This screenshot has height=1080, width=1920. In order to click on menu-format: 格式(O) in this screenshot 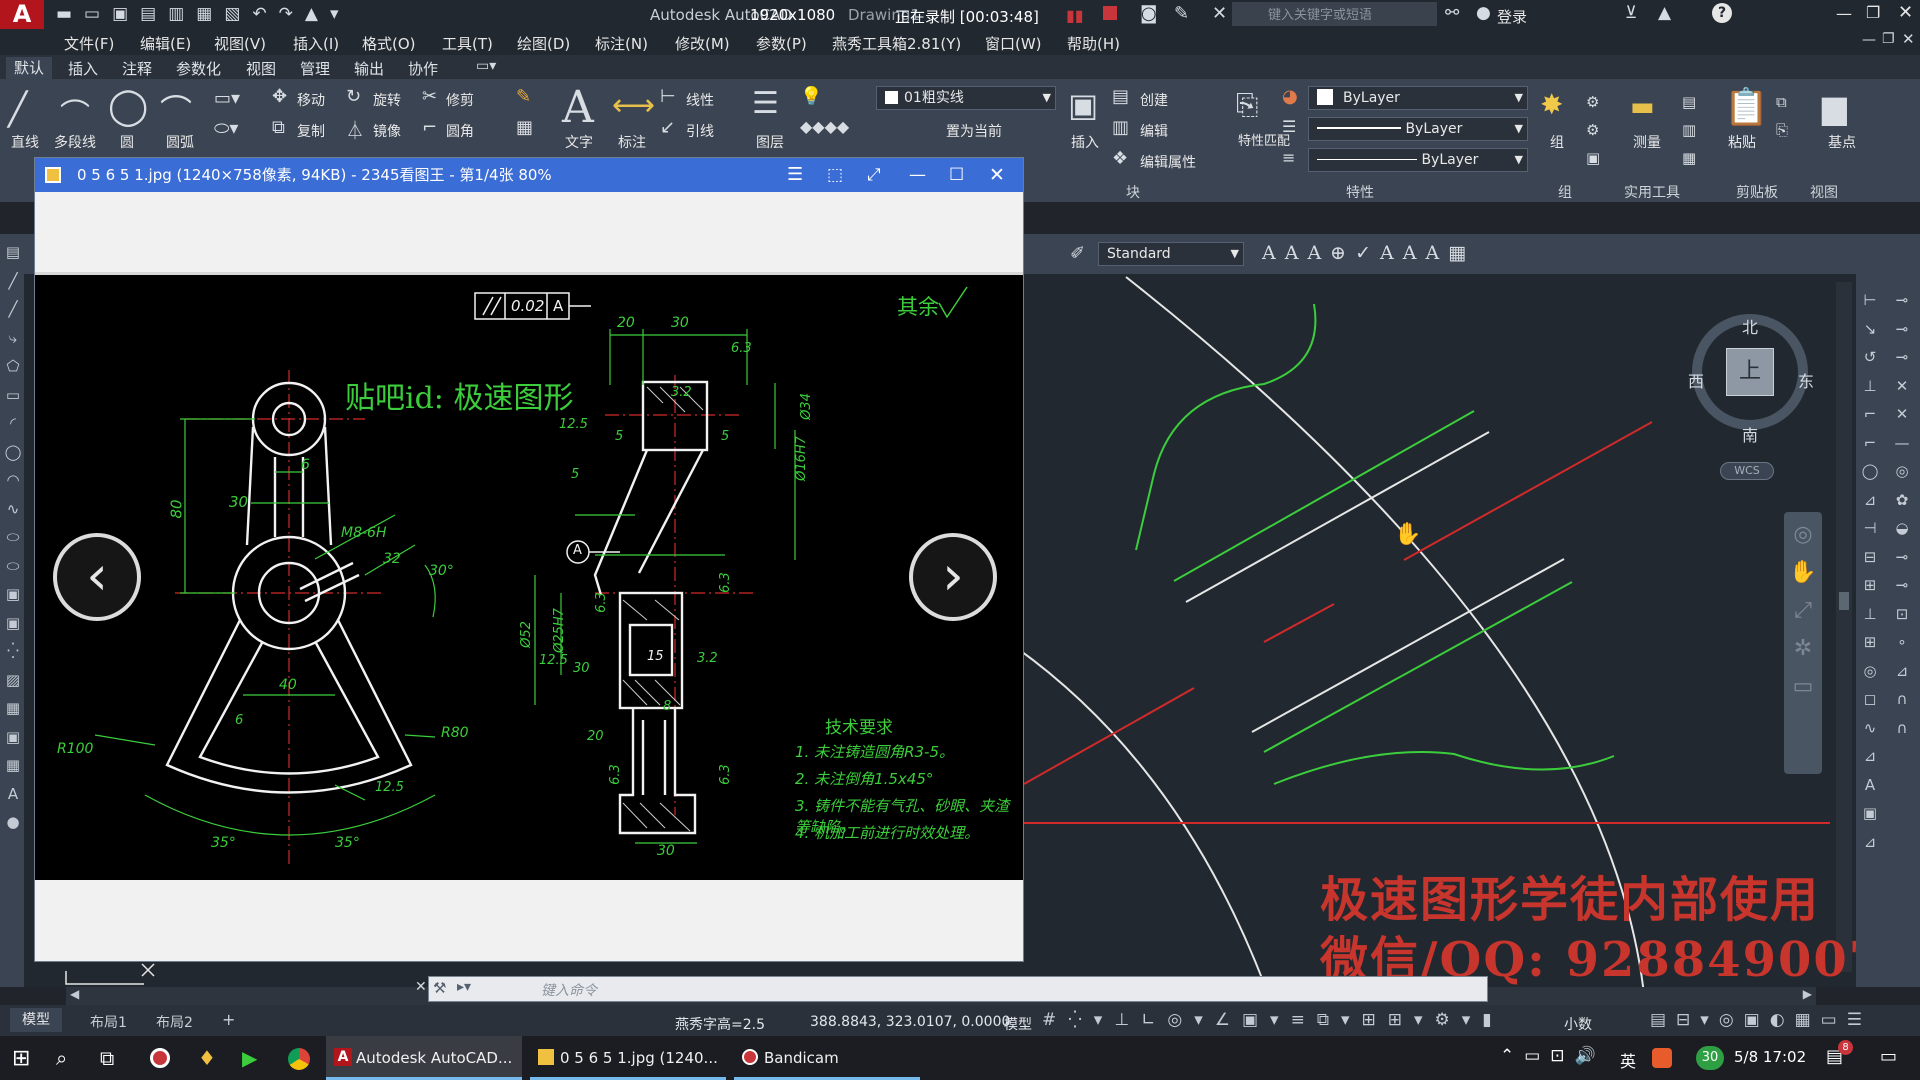, I will do `click(389, 43)`.